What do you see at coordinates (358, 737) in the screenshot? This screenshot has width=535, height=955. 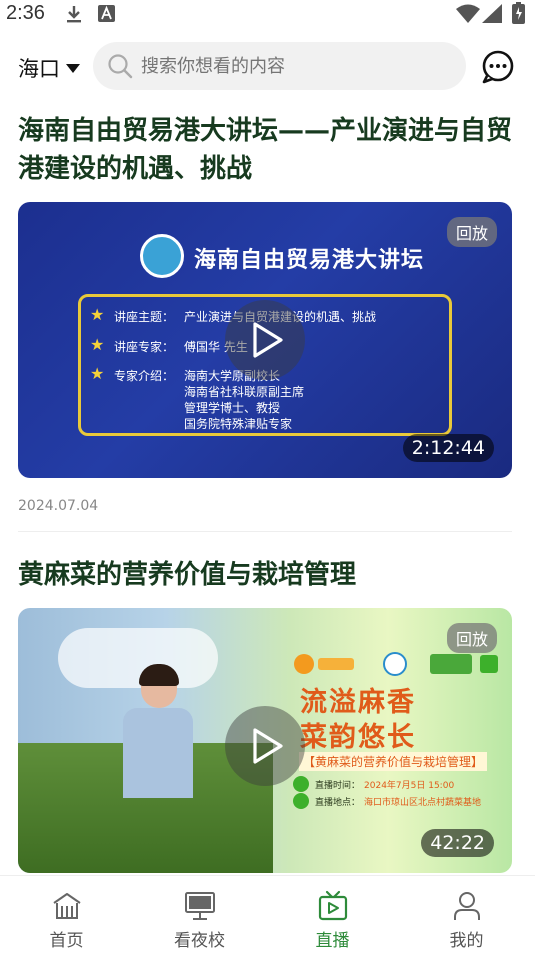 I see `slogan-line-2: 菜韵悠长` at bounding box center [358, 737].